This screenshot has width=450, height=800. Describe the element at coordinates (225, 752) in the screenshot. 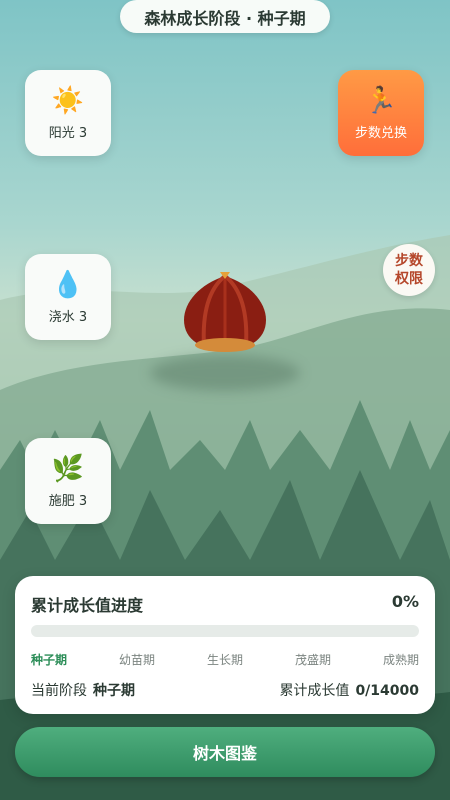

I see `tree-catalog-button: 树木图鉴` at that location.